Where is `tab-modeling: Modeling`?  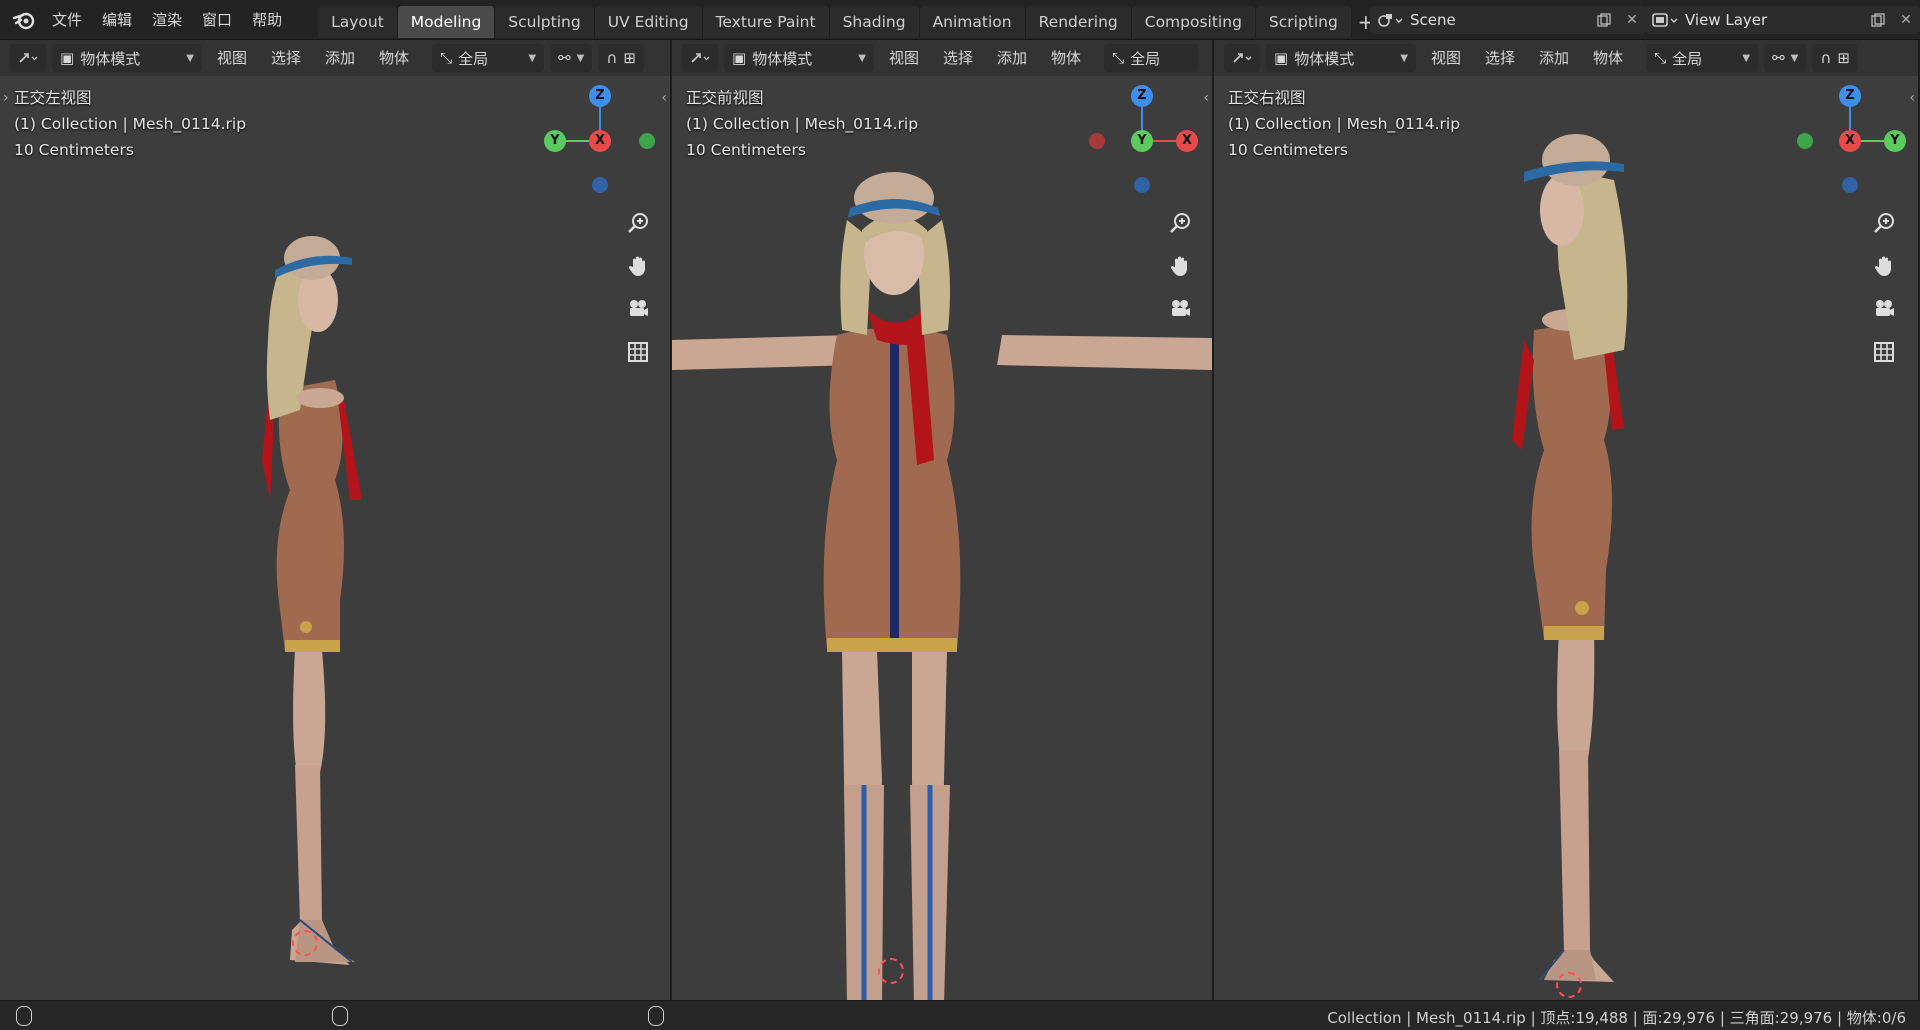
tab-modeling: Modeling is located at coordinates (446, 21).